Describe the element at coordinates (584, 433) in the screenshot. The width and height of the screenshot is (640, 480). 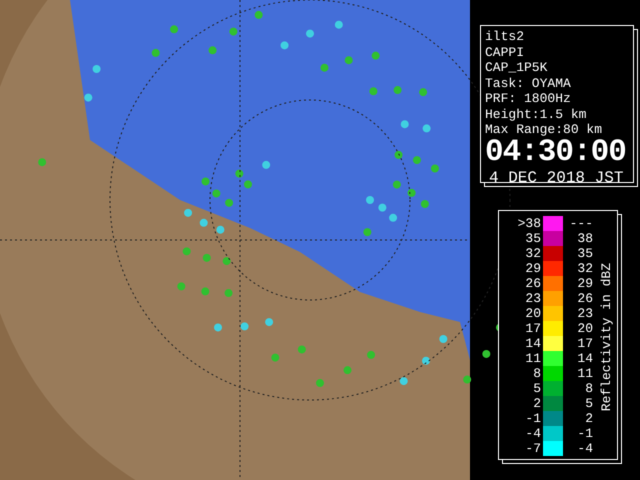
I see `legend-high-value: -1` at that location.